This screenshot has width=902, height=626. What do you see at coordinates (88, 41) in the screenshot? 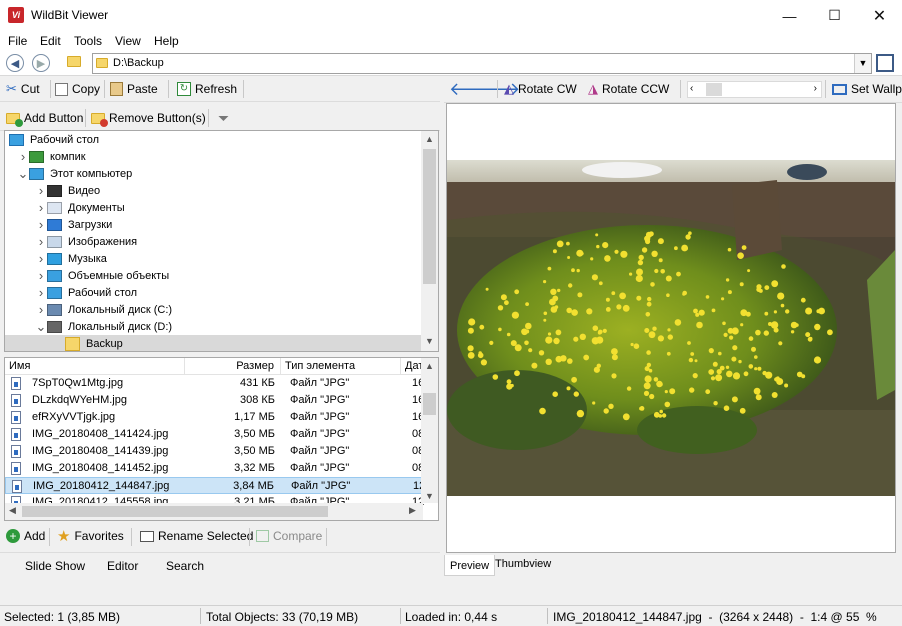
I see `menu-tools: Tools` at bounding box center [88, 41].